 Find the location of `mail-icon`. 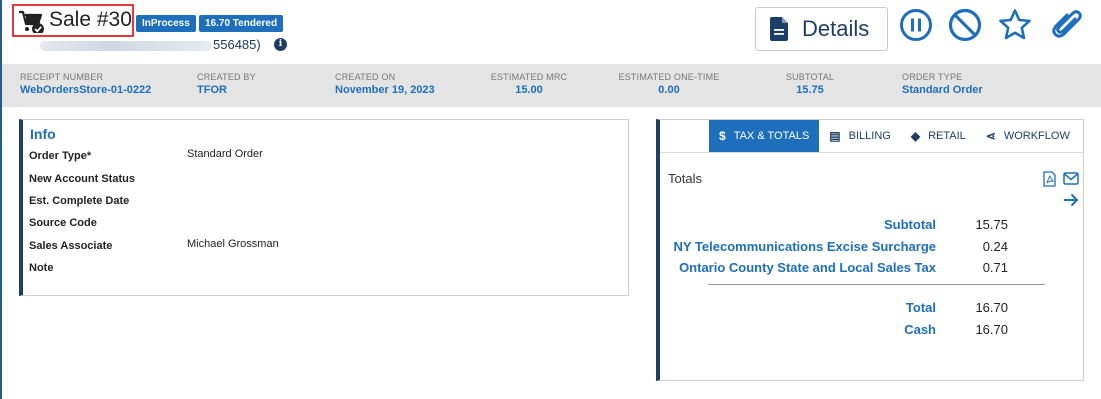

mail-icon is located at coordinates (1071, 178).